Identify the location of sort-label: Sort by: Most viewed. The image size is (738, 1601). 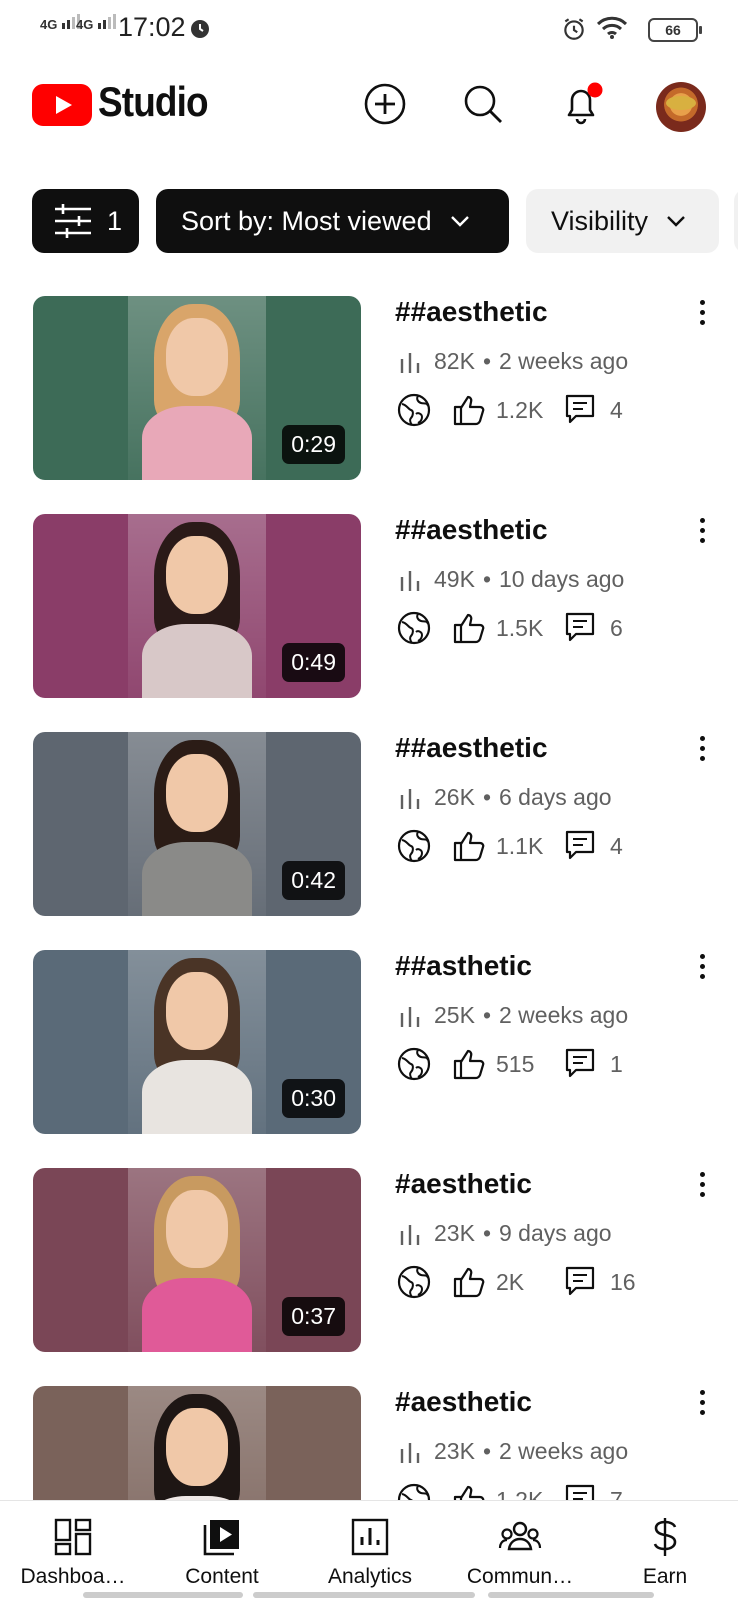
(306, 220).